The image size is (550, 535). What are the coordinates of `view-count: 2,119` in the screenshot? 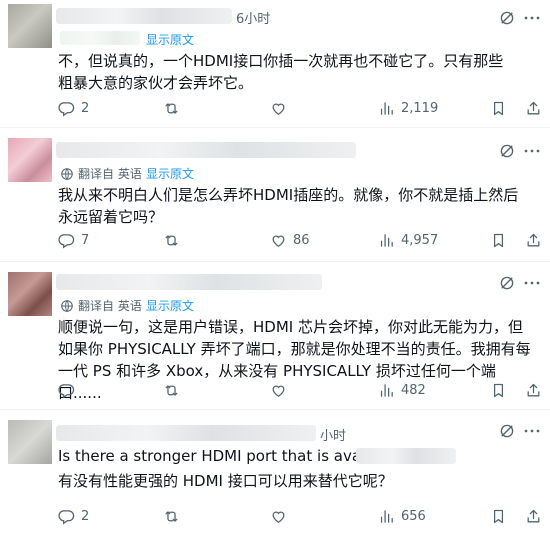 It's located at (420, 108).